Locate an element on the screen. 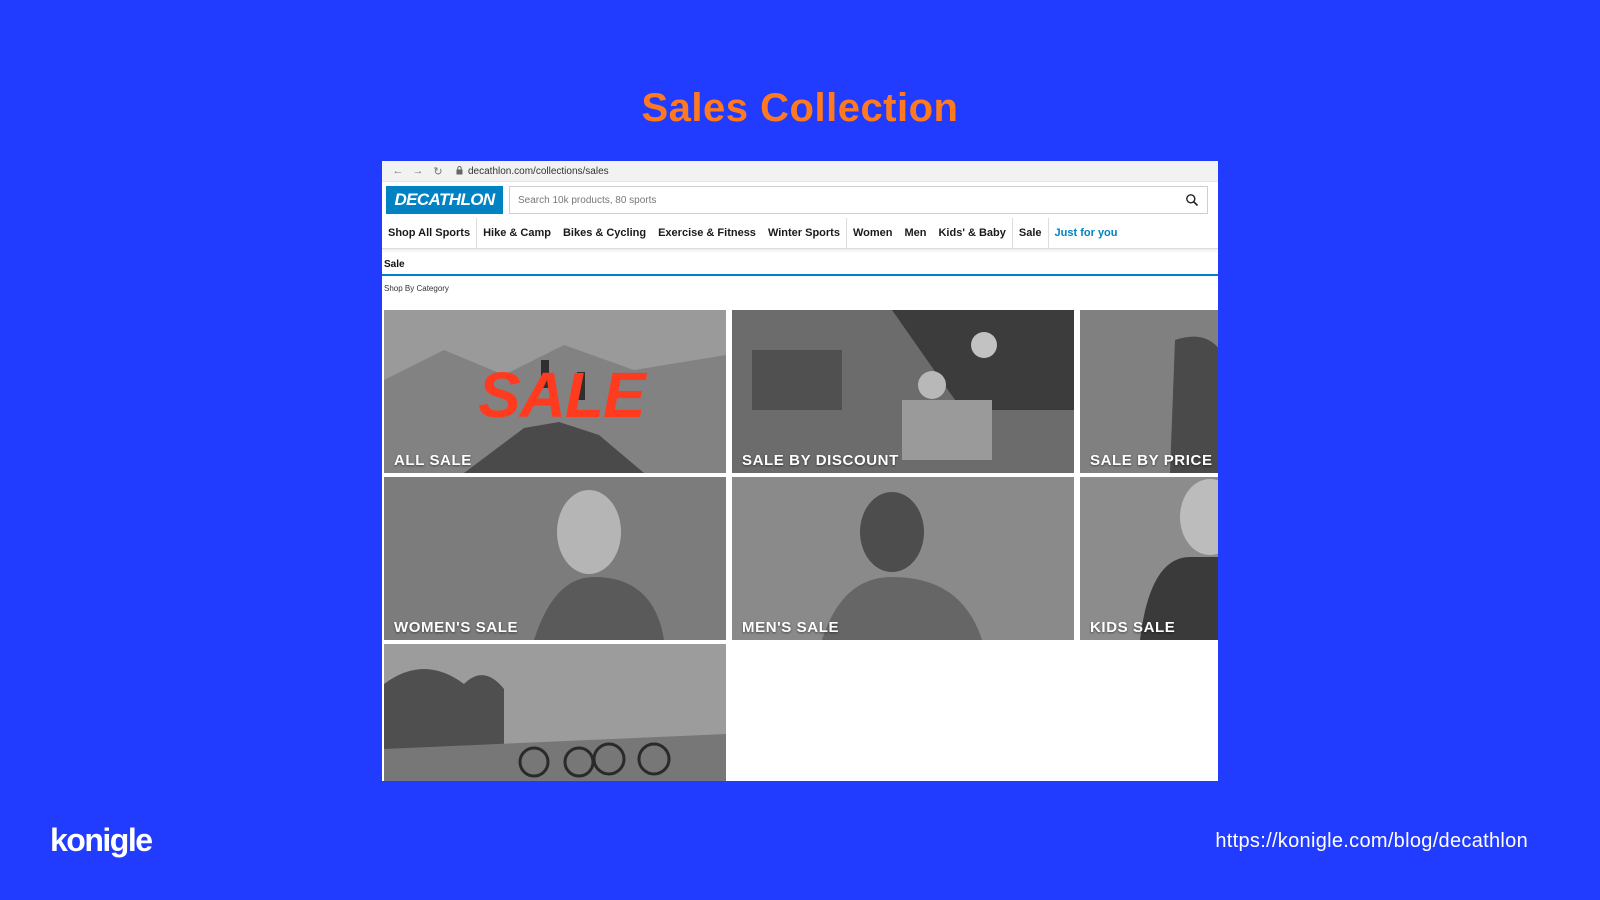 The image size is (1600, 900). nav-hike-camp: Hike & Camp is located at coordinates (516, 233).